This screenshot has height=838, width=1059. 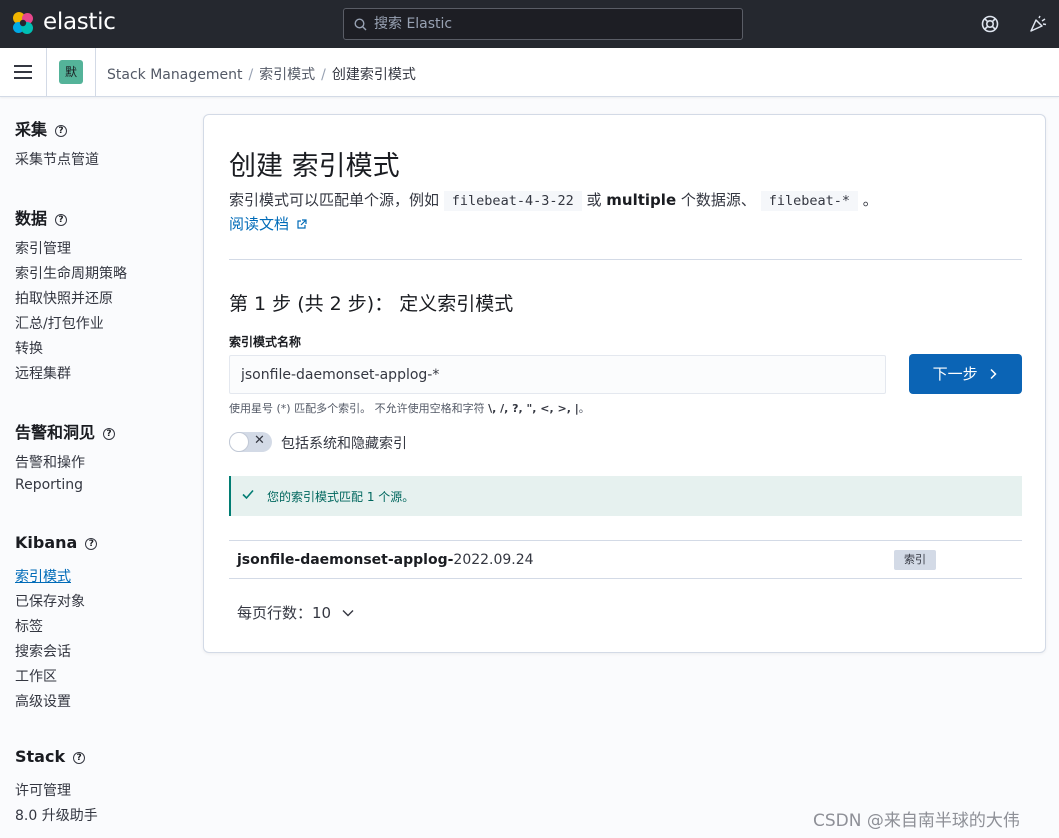 What do you see at coordinates (174, 75) in the screenshot?
I see `breadcrumb-stack-management: Stack Management` at bounding box center [174, 75].